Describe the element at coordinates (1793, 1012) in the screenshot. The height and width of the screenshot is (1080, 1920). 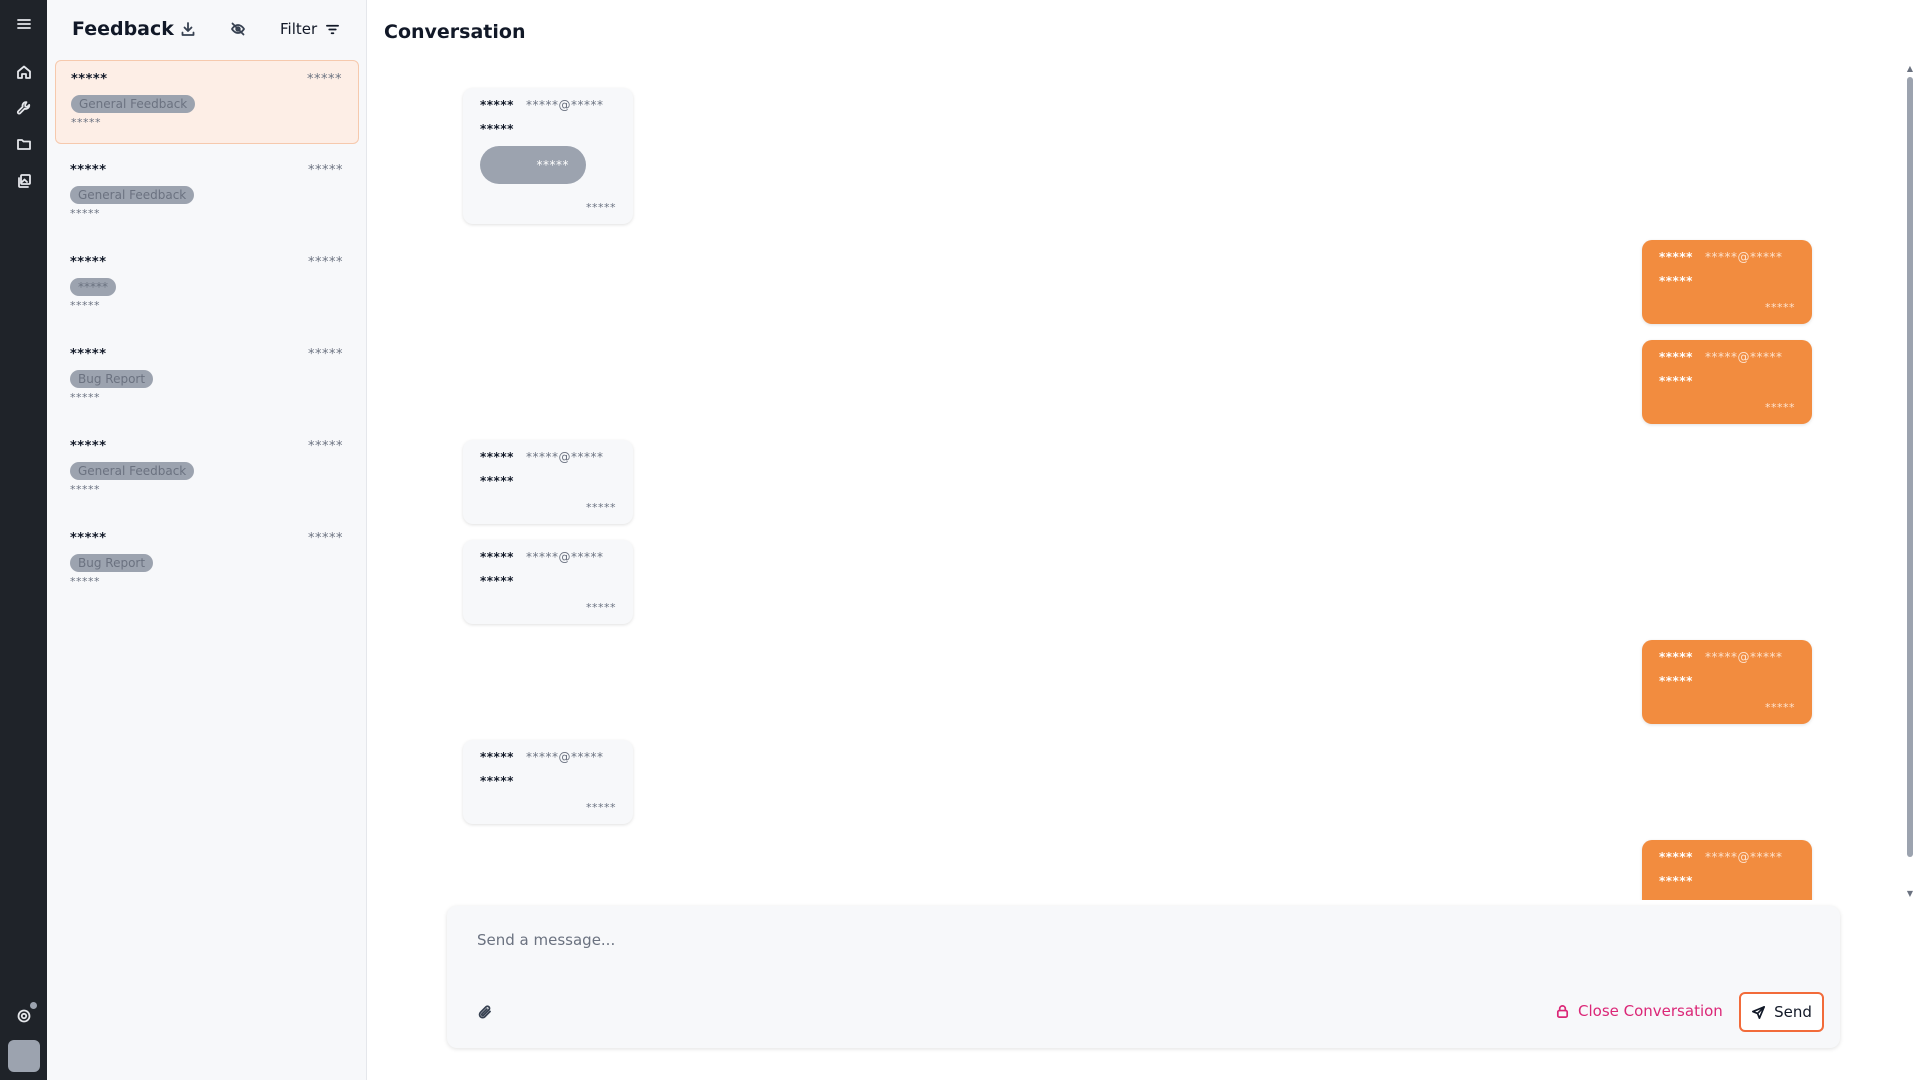
I see `send-label: Send` at that location.